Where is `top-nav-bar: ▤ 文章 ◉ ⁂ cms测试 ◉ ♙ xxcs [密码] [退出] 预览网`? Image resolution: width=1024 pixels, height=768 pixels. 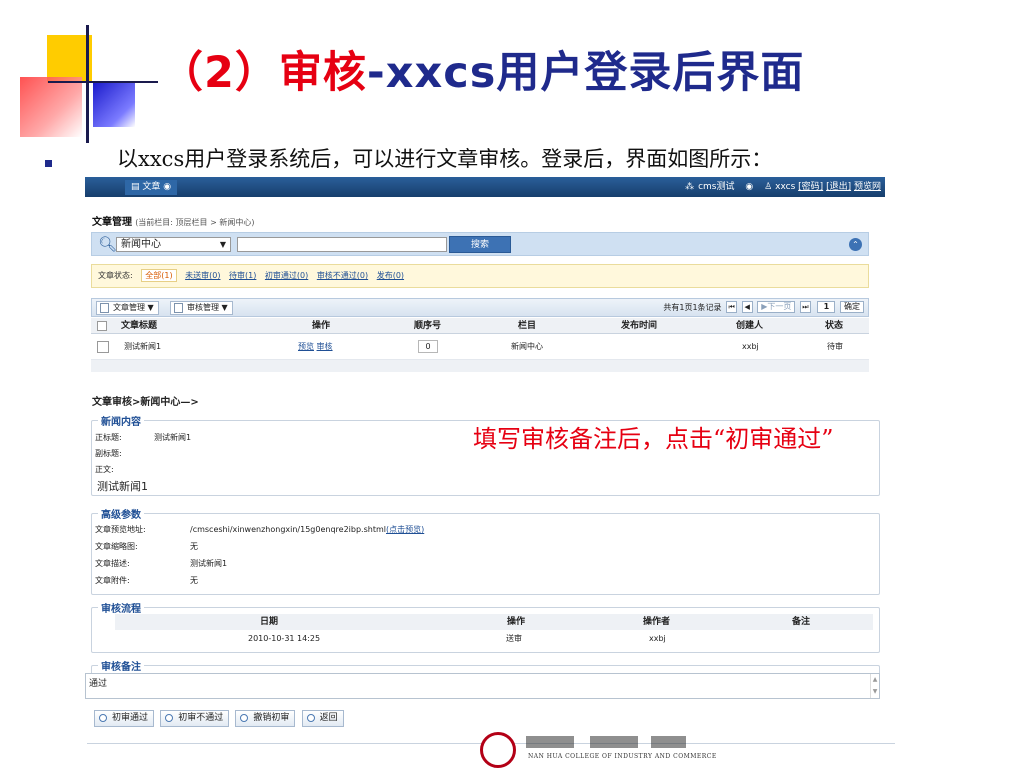 top-nav-bar: ▤ 文章 ◉ ⁂ cms测试 ◉ ♙ xxcs [密码] [退出] 预览网 is located at coordinates (485, 187).